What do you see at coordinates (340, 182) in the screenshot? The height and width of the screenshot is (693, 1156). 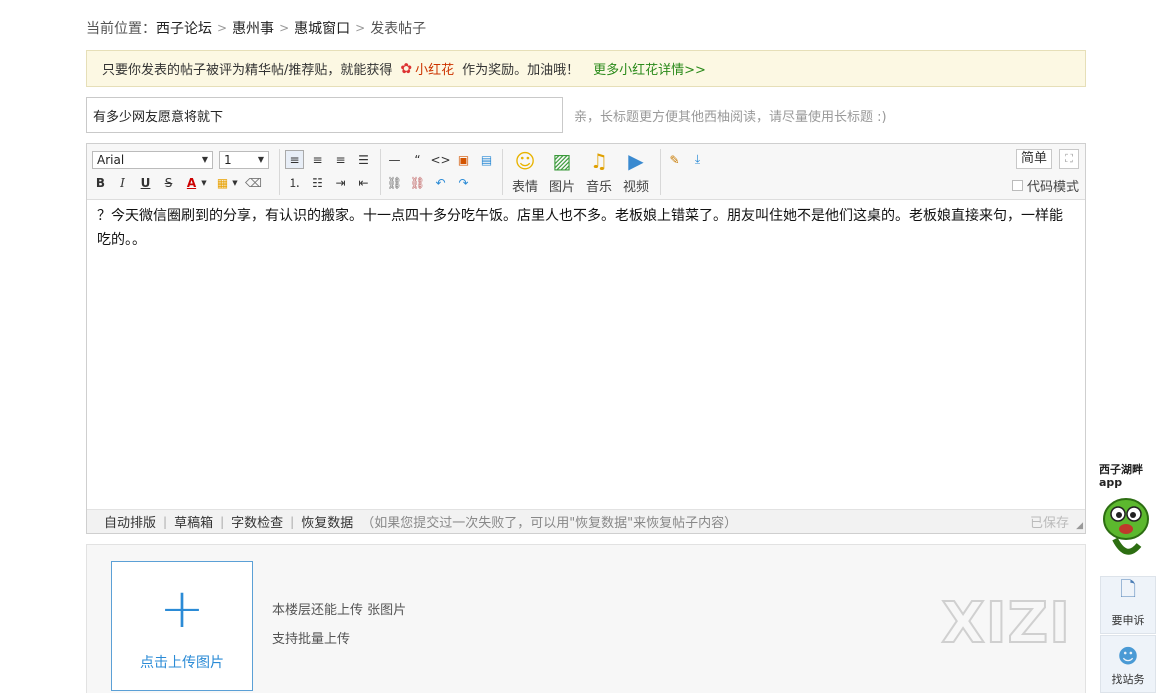 I see `indent-icon: ⇥` at bounding box center [340, 182].